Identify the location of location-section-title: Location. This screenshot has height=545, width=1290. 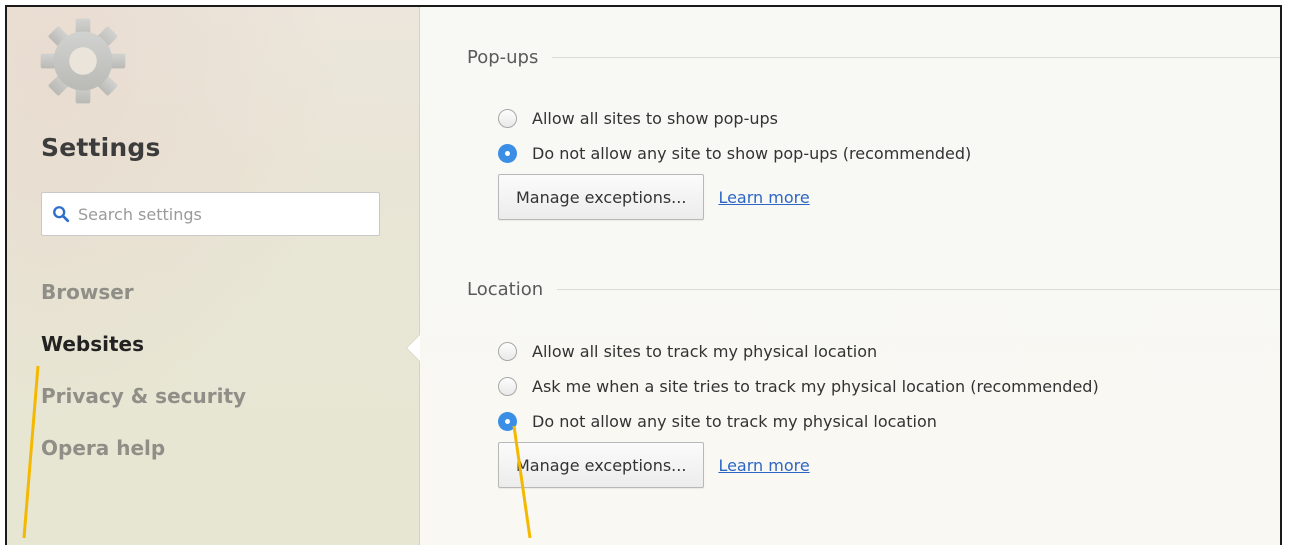
(505, 289).